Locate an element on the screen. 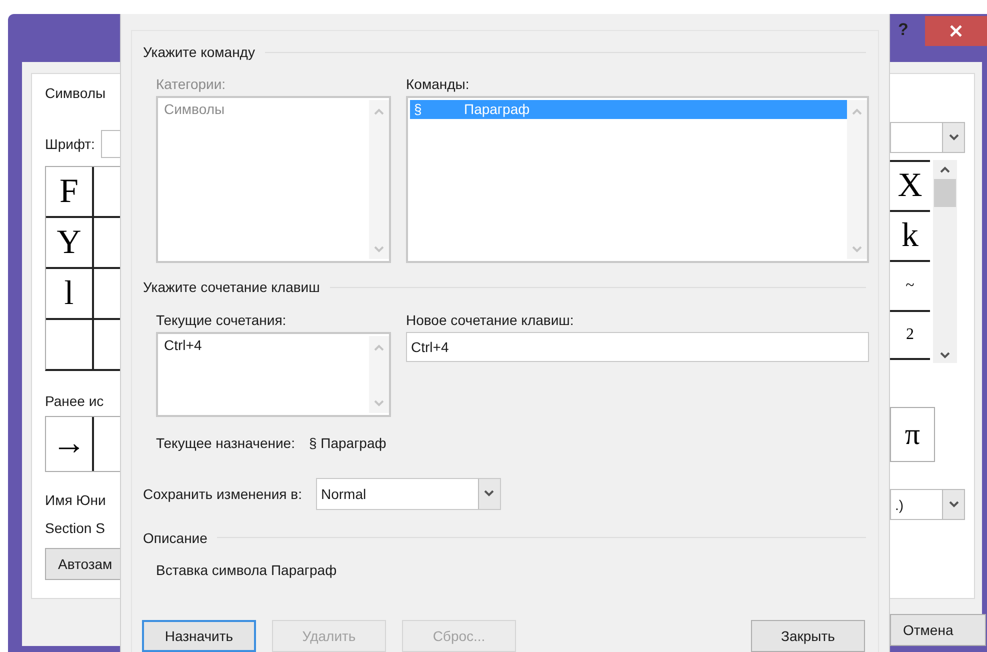  unicode-name-label: Имя Юни is located at coordinates (75, 500).